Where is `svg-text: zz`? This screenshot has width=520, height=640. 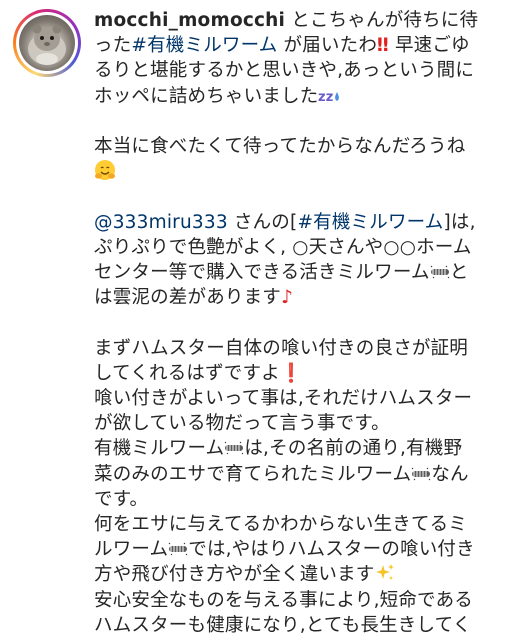
svg-text: zz is located at coordinates (326, 97).